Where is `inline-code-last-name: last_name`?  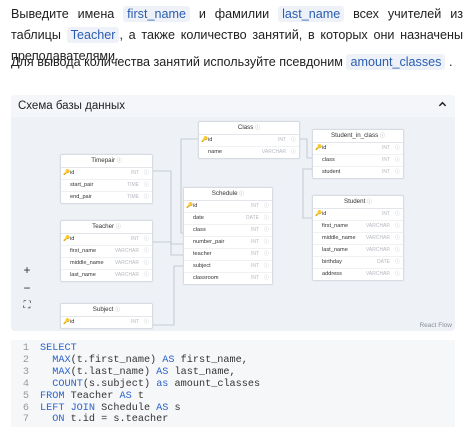 inline-code-last-name: last_name is located at coordinates (311, 14).